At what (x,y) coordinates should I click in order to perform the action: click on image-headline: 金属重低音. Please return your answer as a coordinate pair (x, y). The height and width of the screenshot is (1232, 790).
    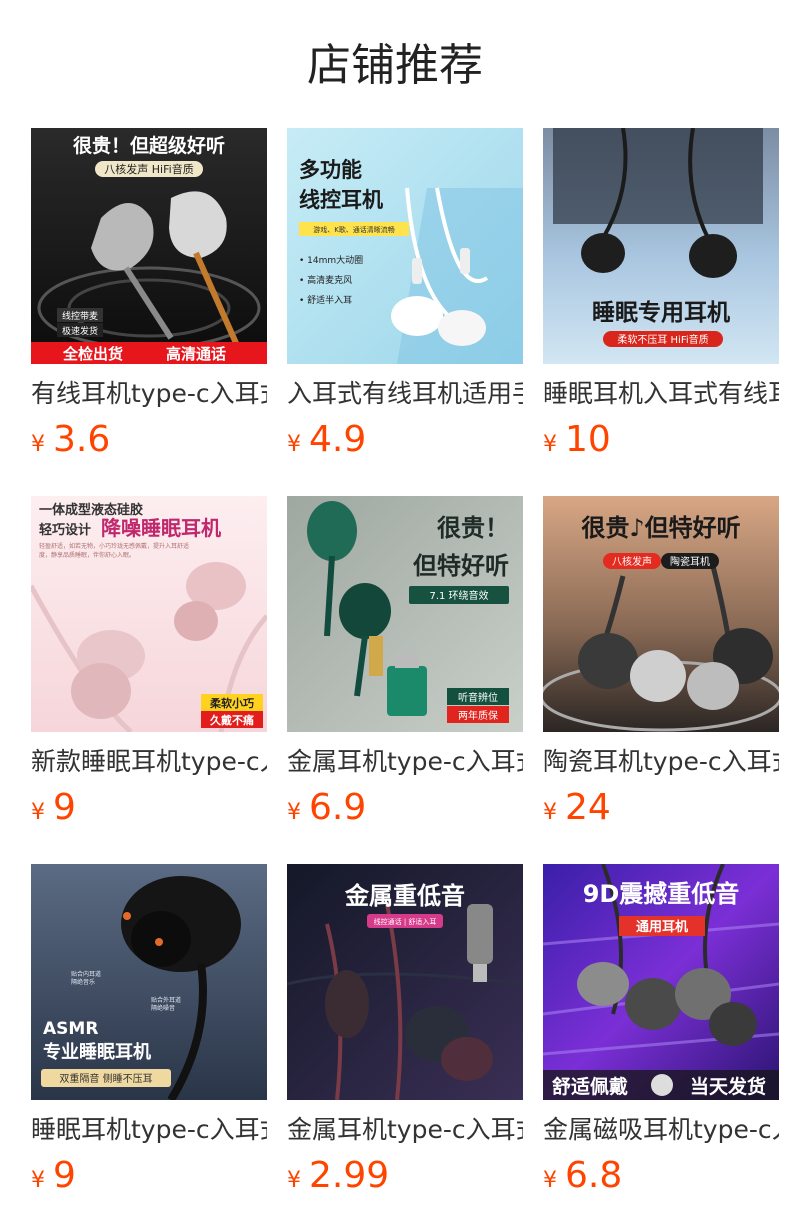
    Looking at the image, I should click on (404, 896).